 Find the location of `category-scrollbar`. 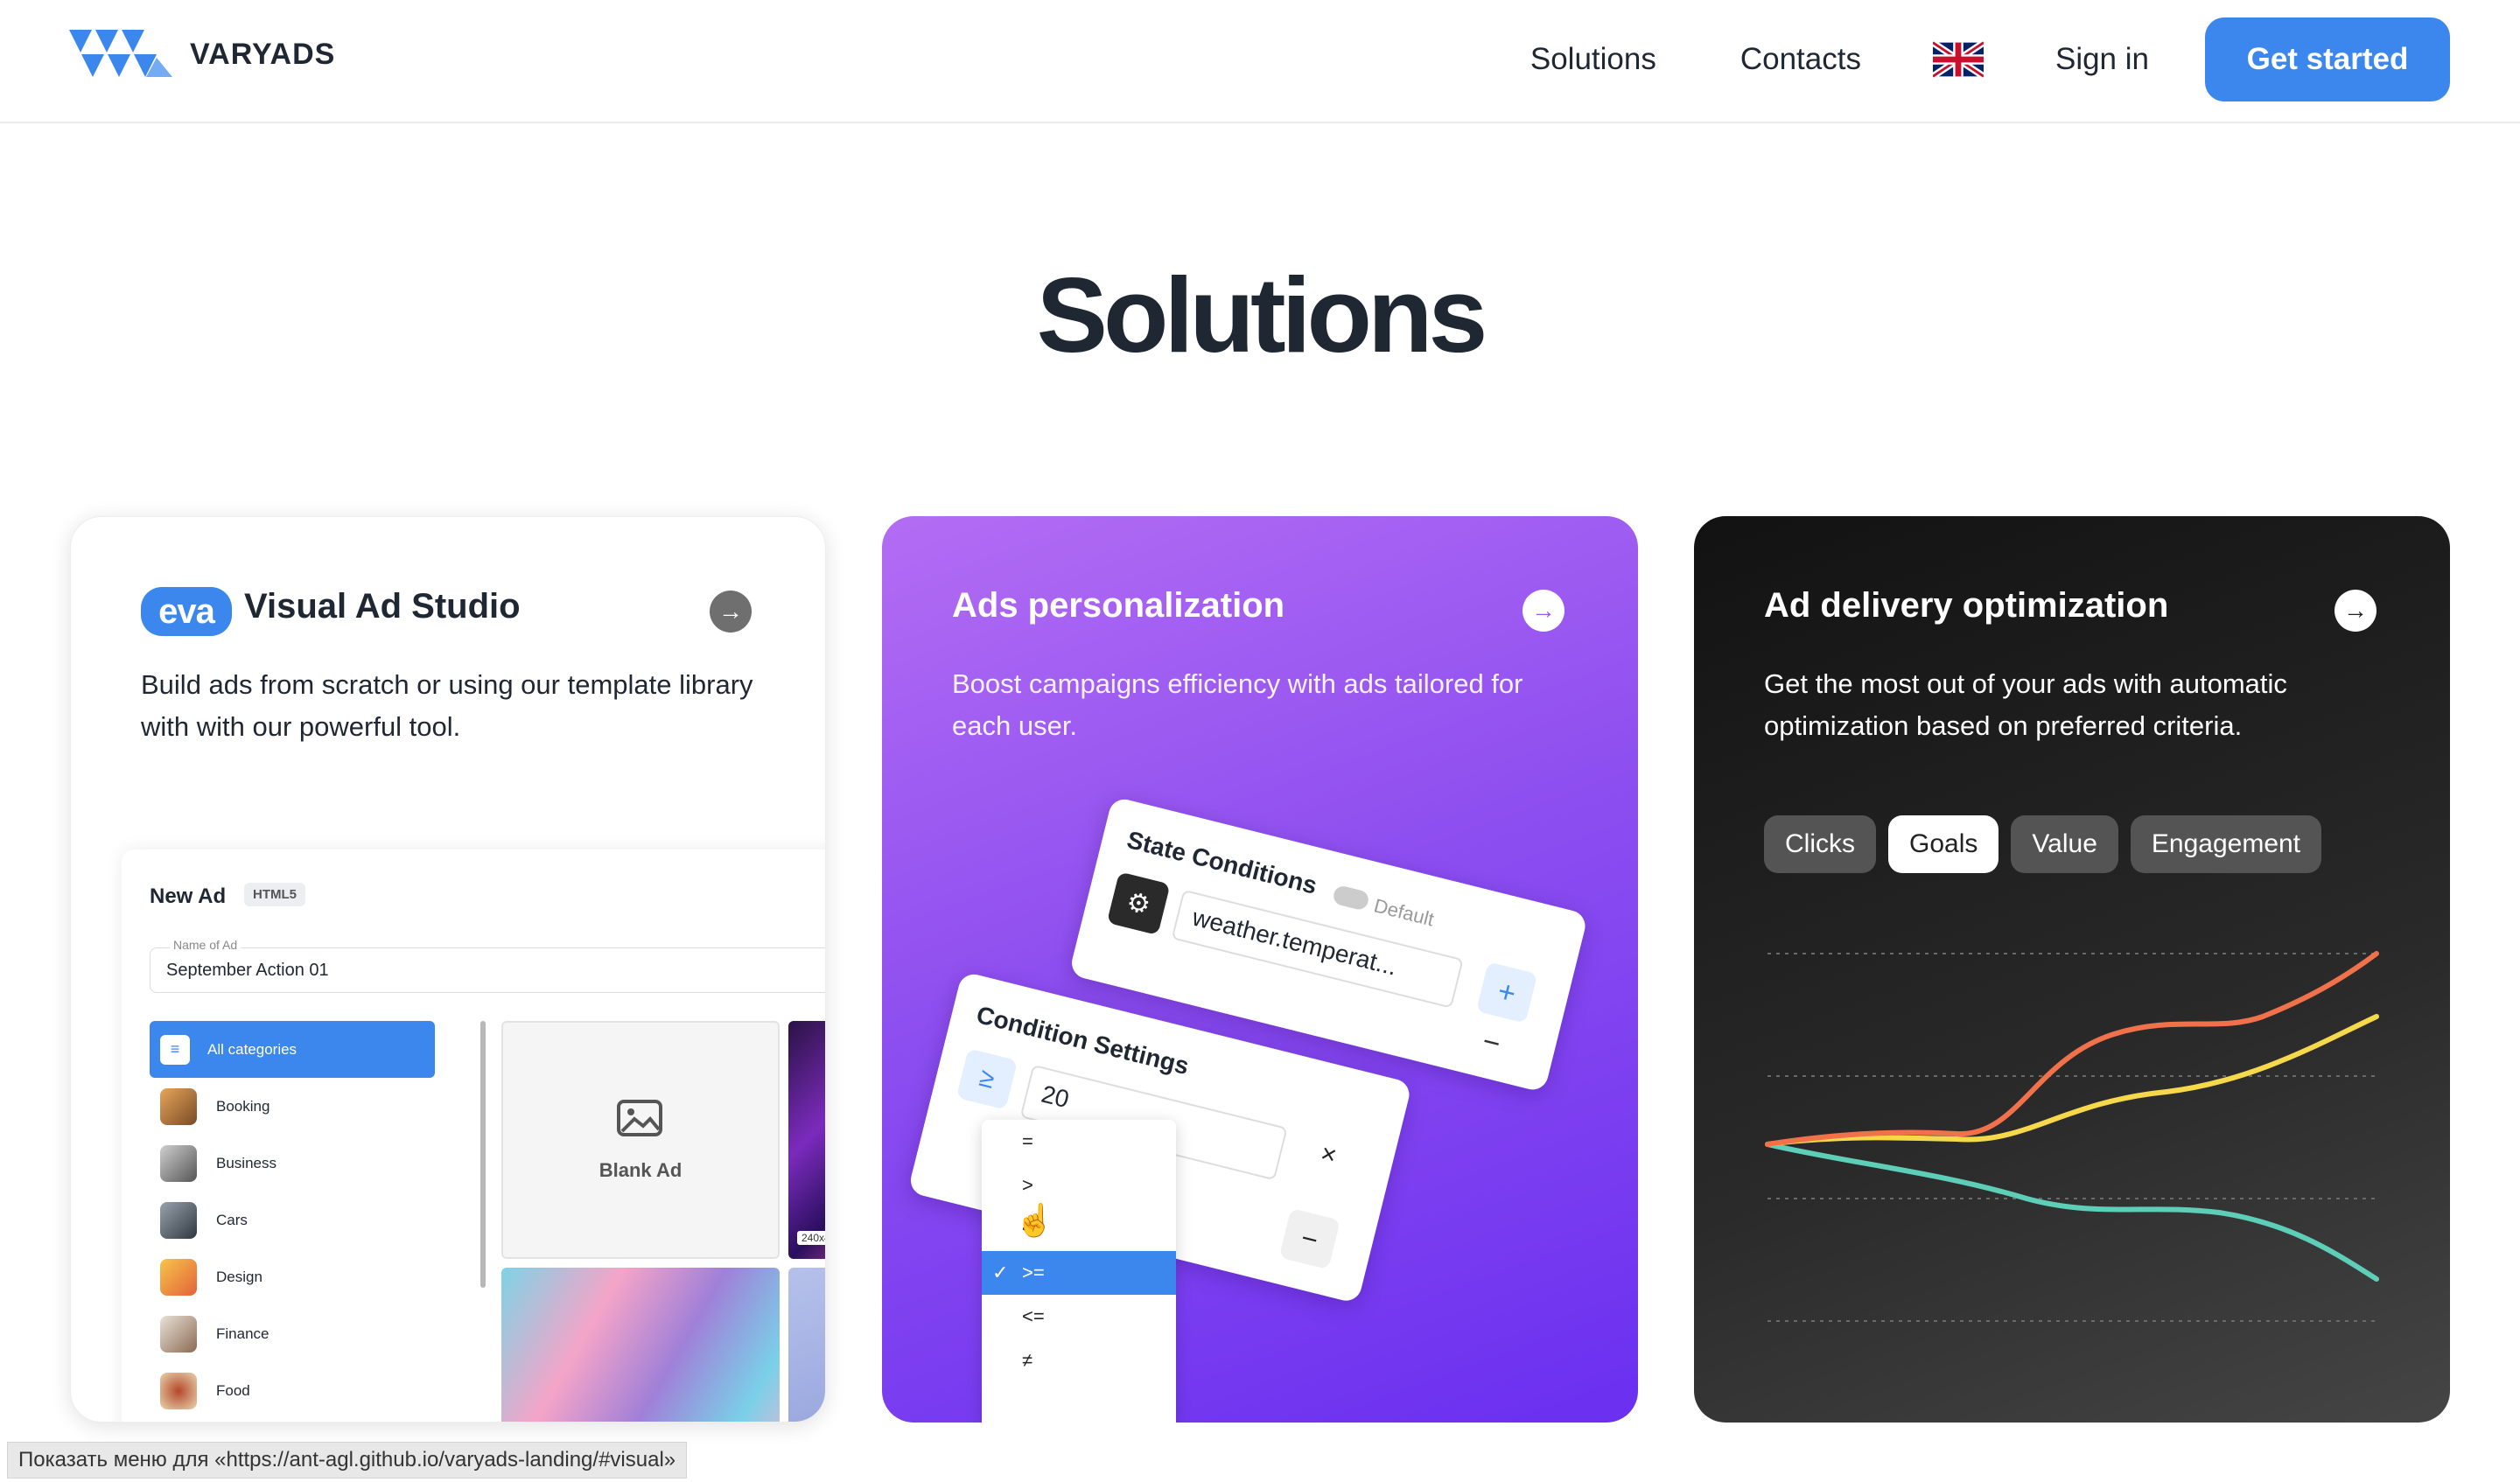

category-scrollbar is located at coordinates (483, 1154).